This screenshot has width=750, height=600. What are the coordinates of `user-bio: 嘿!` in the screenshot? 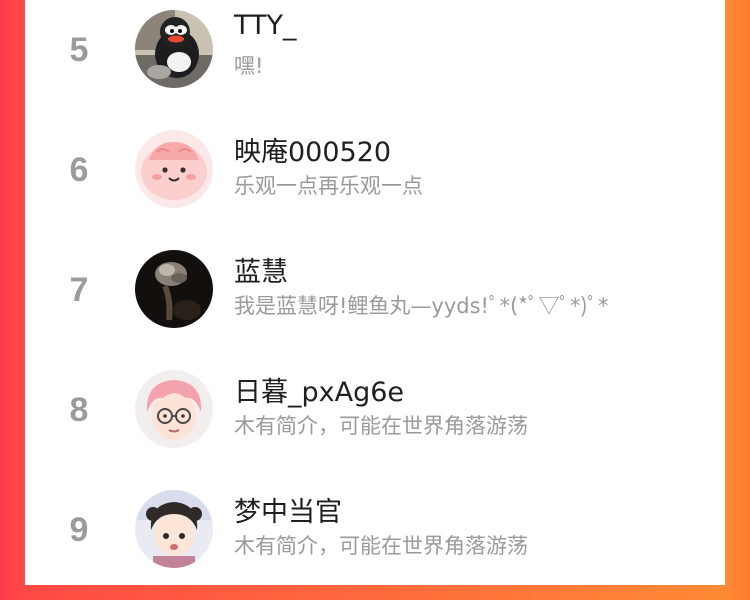 It's located at (249, 66).